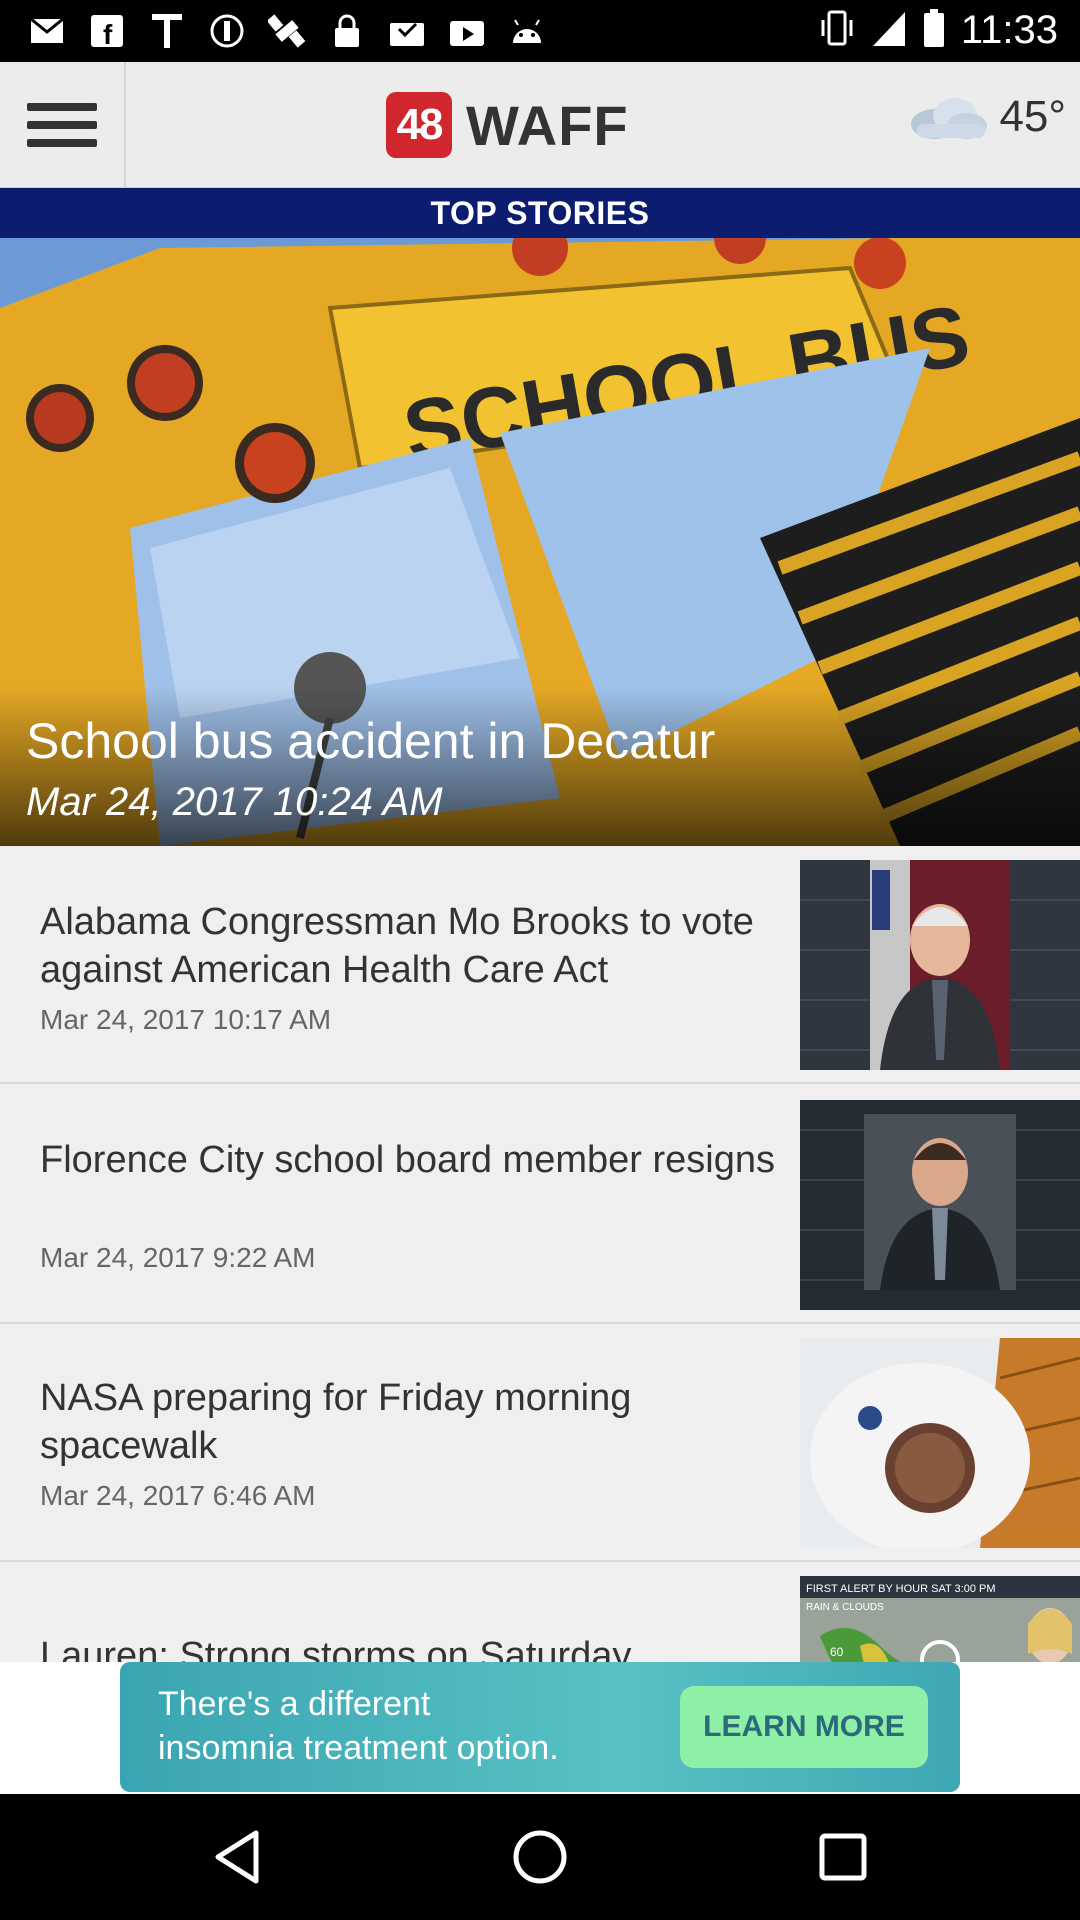 The width and height of the screenshot is (1080, 1920). Describe the element at coordinates (845, 1607) in the screenshot. I see `map-subcaption: RAIN & CLOUDS` at that location.